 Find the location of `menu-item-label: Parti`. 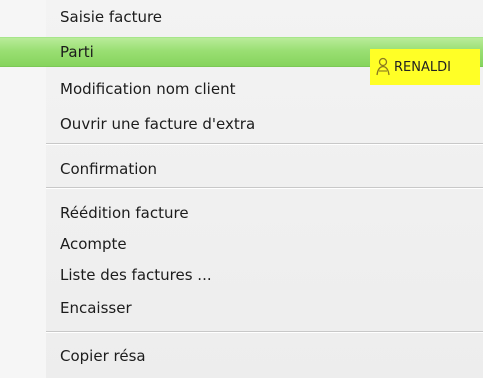

menu-item-label: Parti is located at coordinates (77, 52).